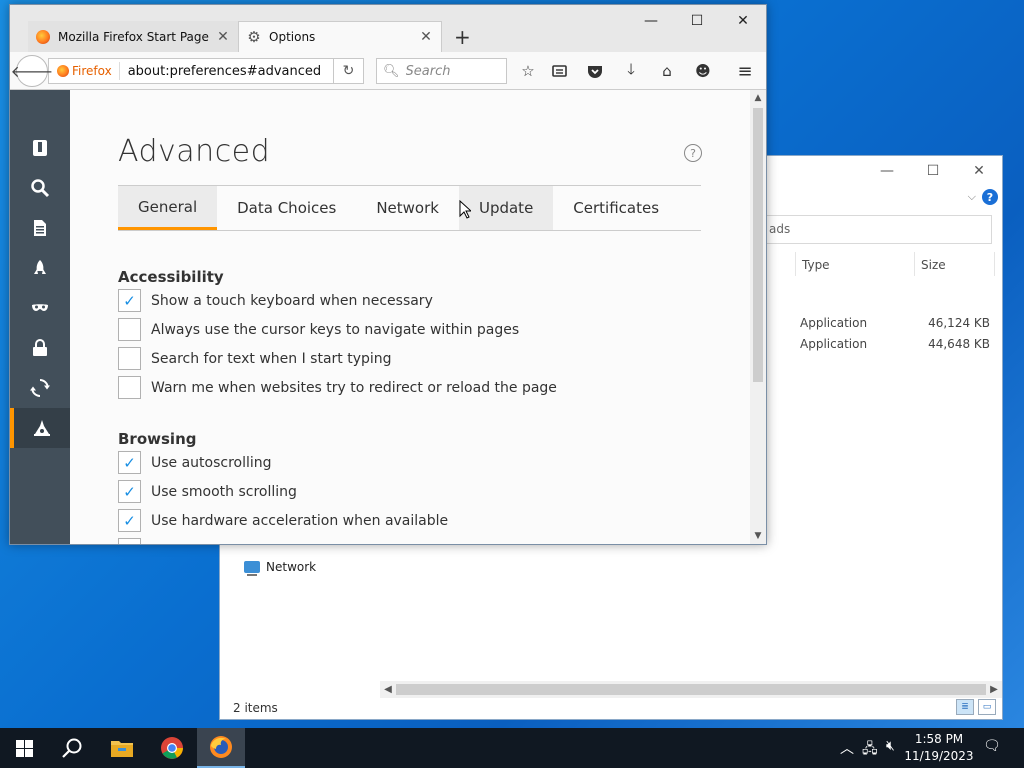 The width and height of the screenshot is (1024, 768). I want to click on checkbox-label: Use smooth scrolling, so click(224, 491).